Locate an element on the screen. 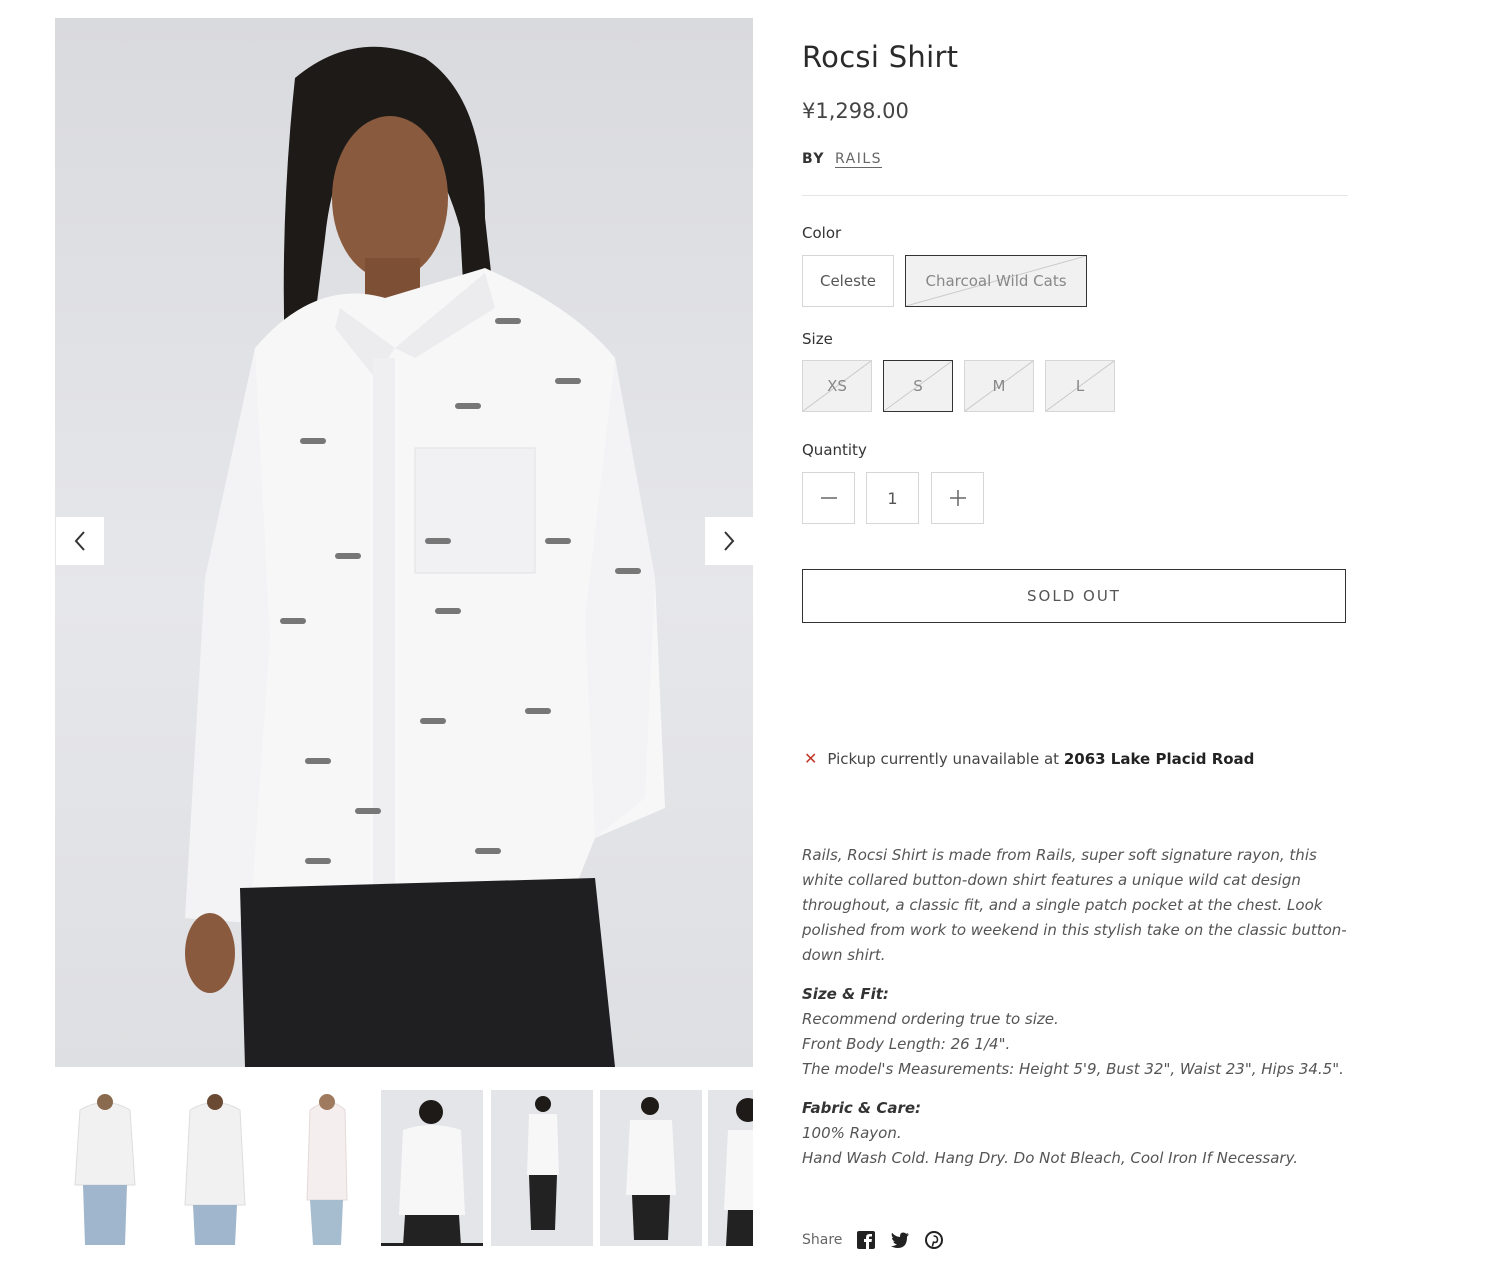 This screenshot has height=1283, width=1500. size-option-m: M is located at coordinates (999, 386).